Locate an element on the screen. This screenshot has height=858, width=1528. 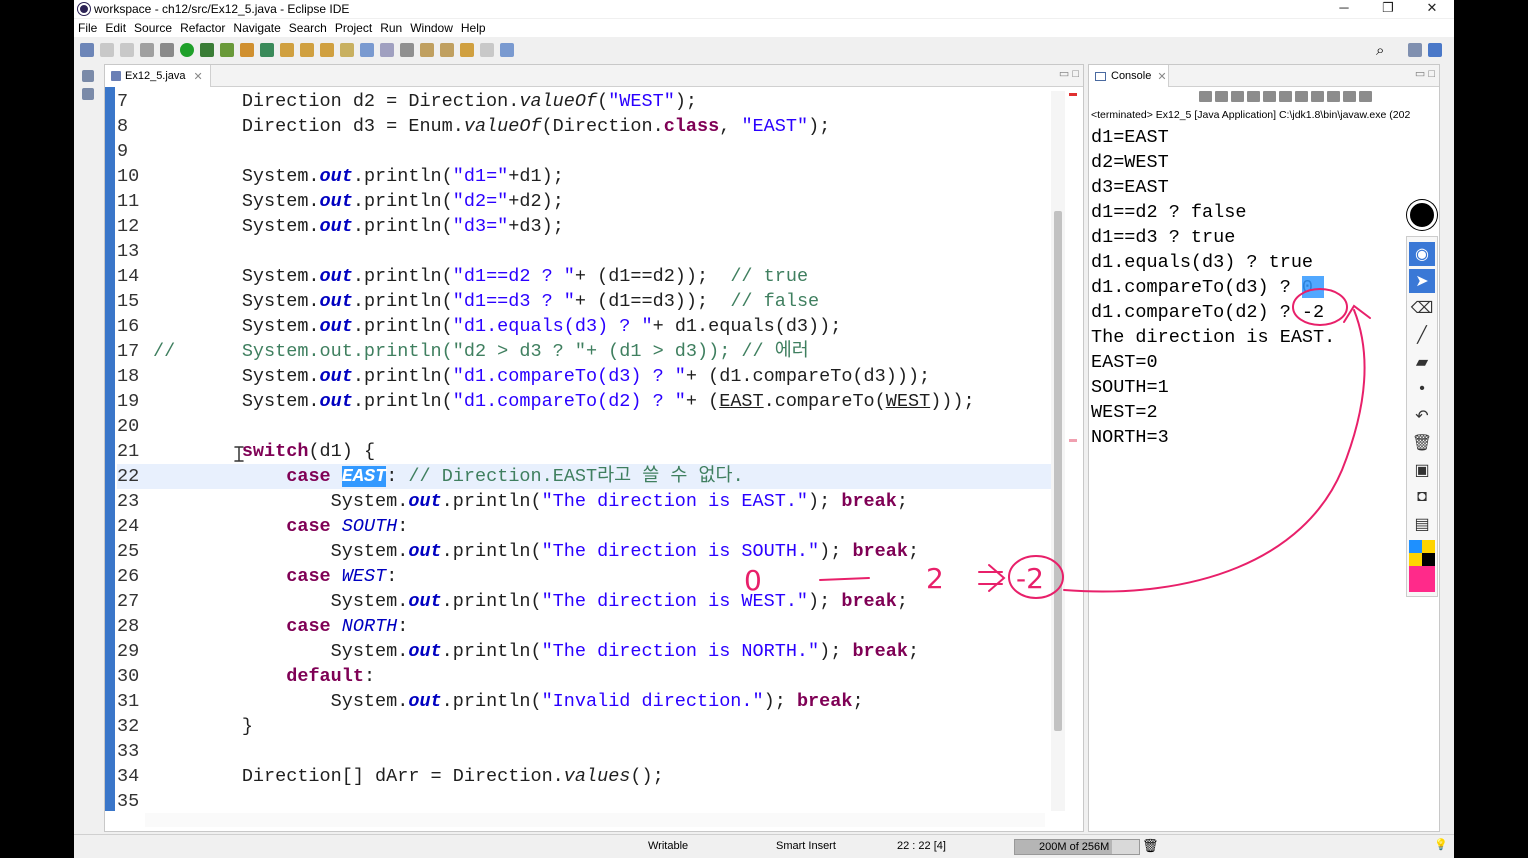
restore-icon: ❐ is located at coordinates (1388, 9).